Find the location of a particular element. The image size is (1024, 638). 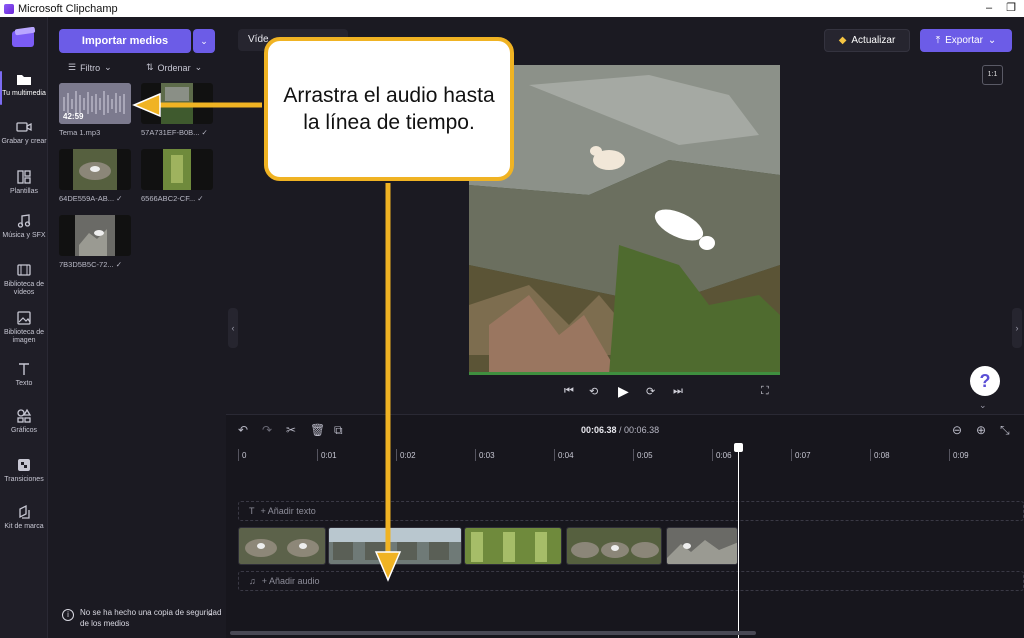

media-item-audio: 42:59 is located at coordinates (95, 103).